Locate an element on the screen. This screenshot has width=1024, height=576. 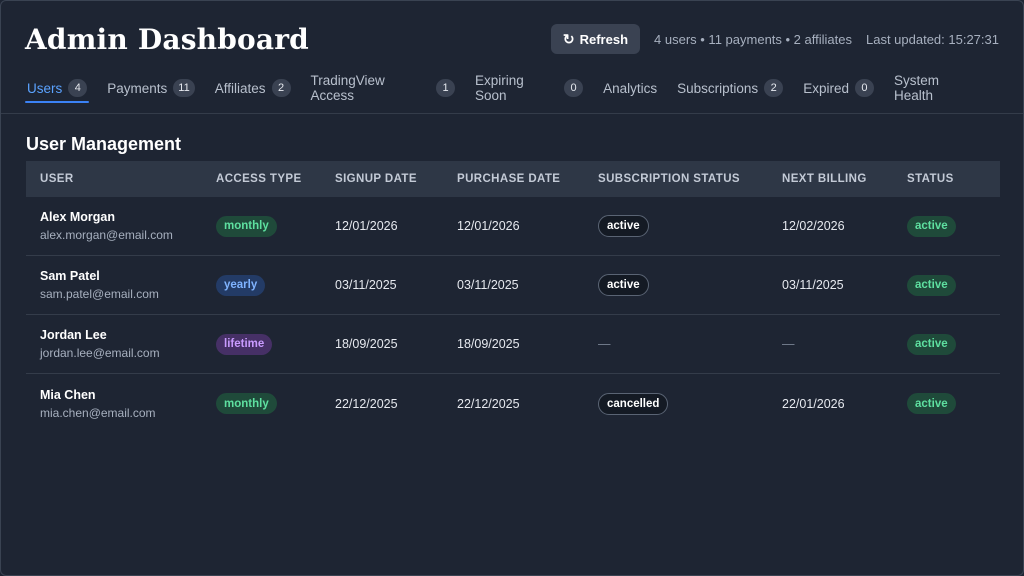
header-divider is located at coordinates (512, 113).